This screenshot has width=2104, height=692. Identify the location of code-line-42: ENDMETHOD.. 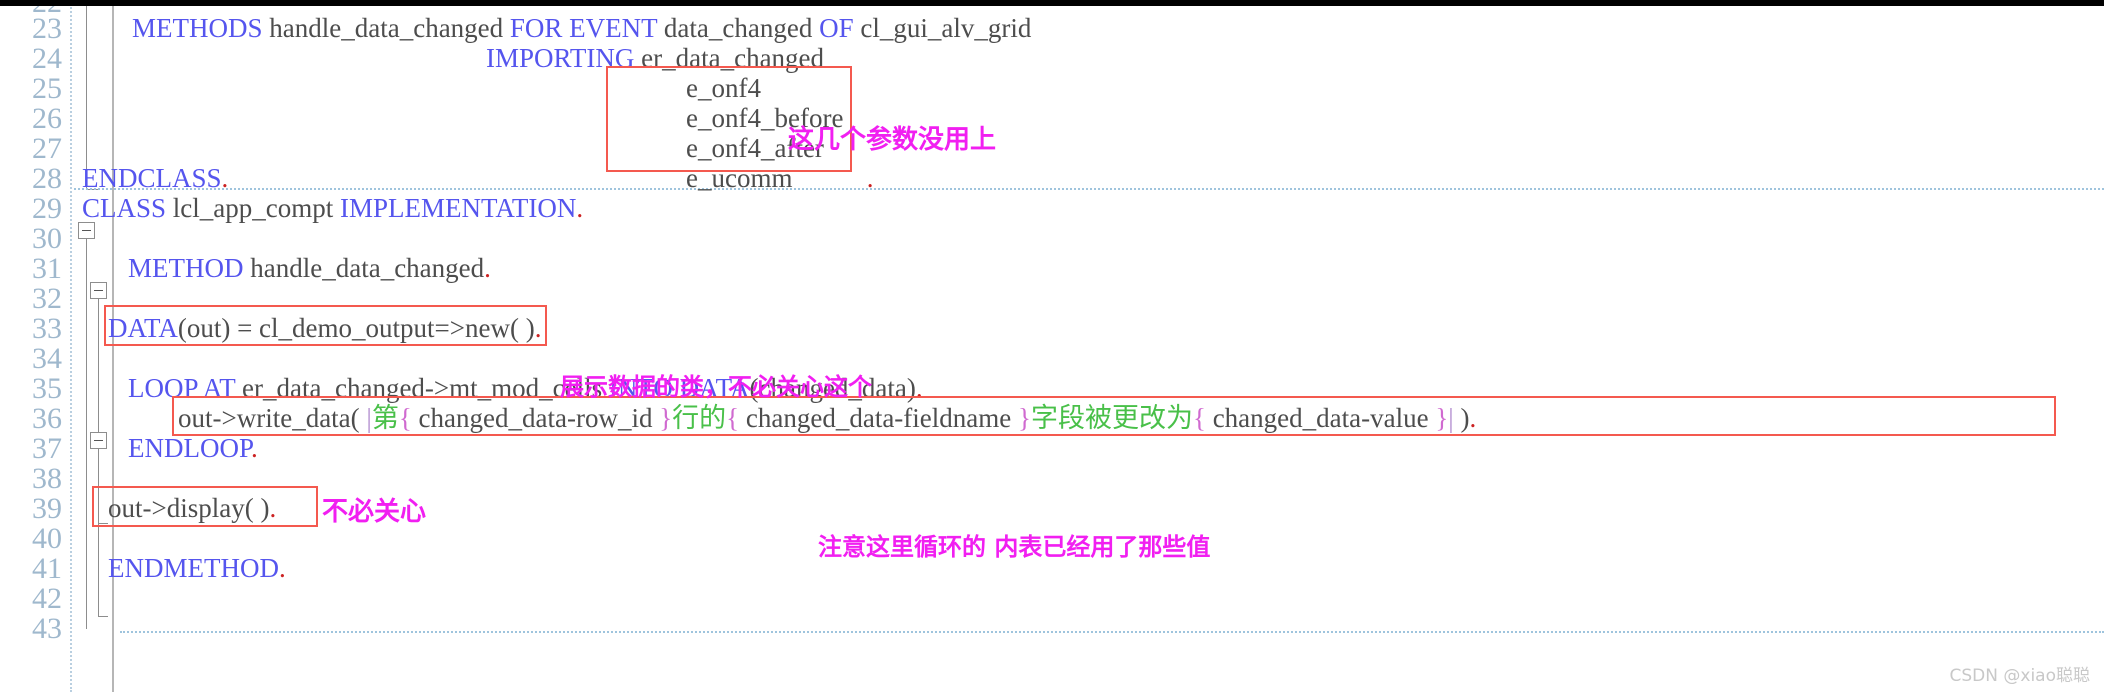
(197, 568).